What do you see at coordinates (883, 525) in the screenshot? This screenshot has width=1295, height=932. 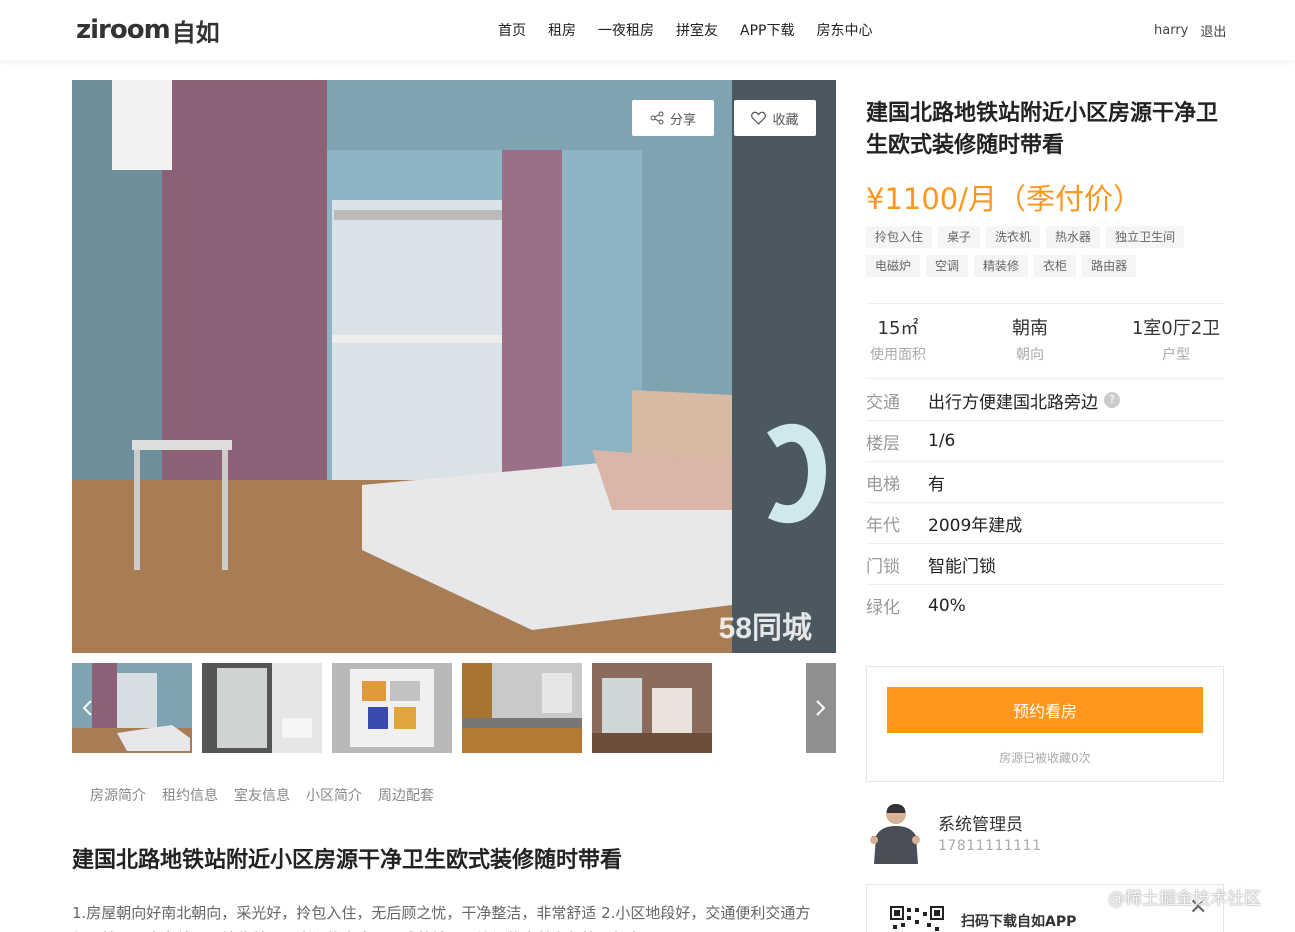 I see `info-key: 年代` at bounding box center [883, 525].